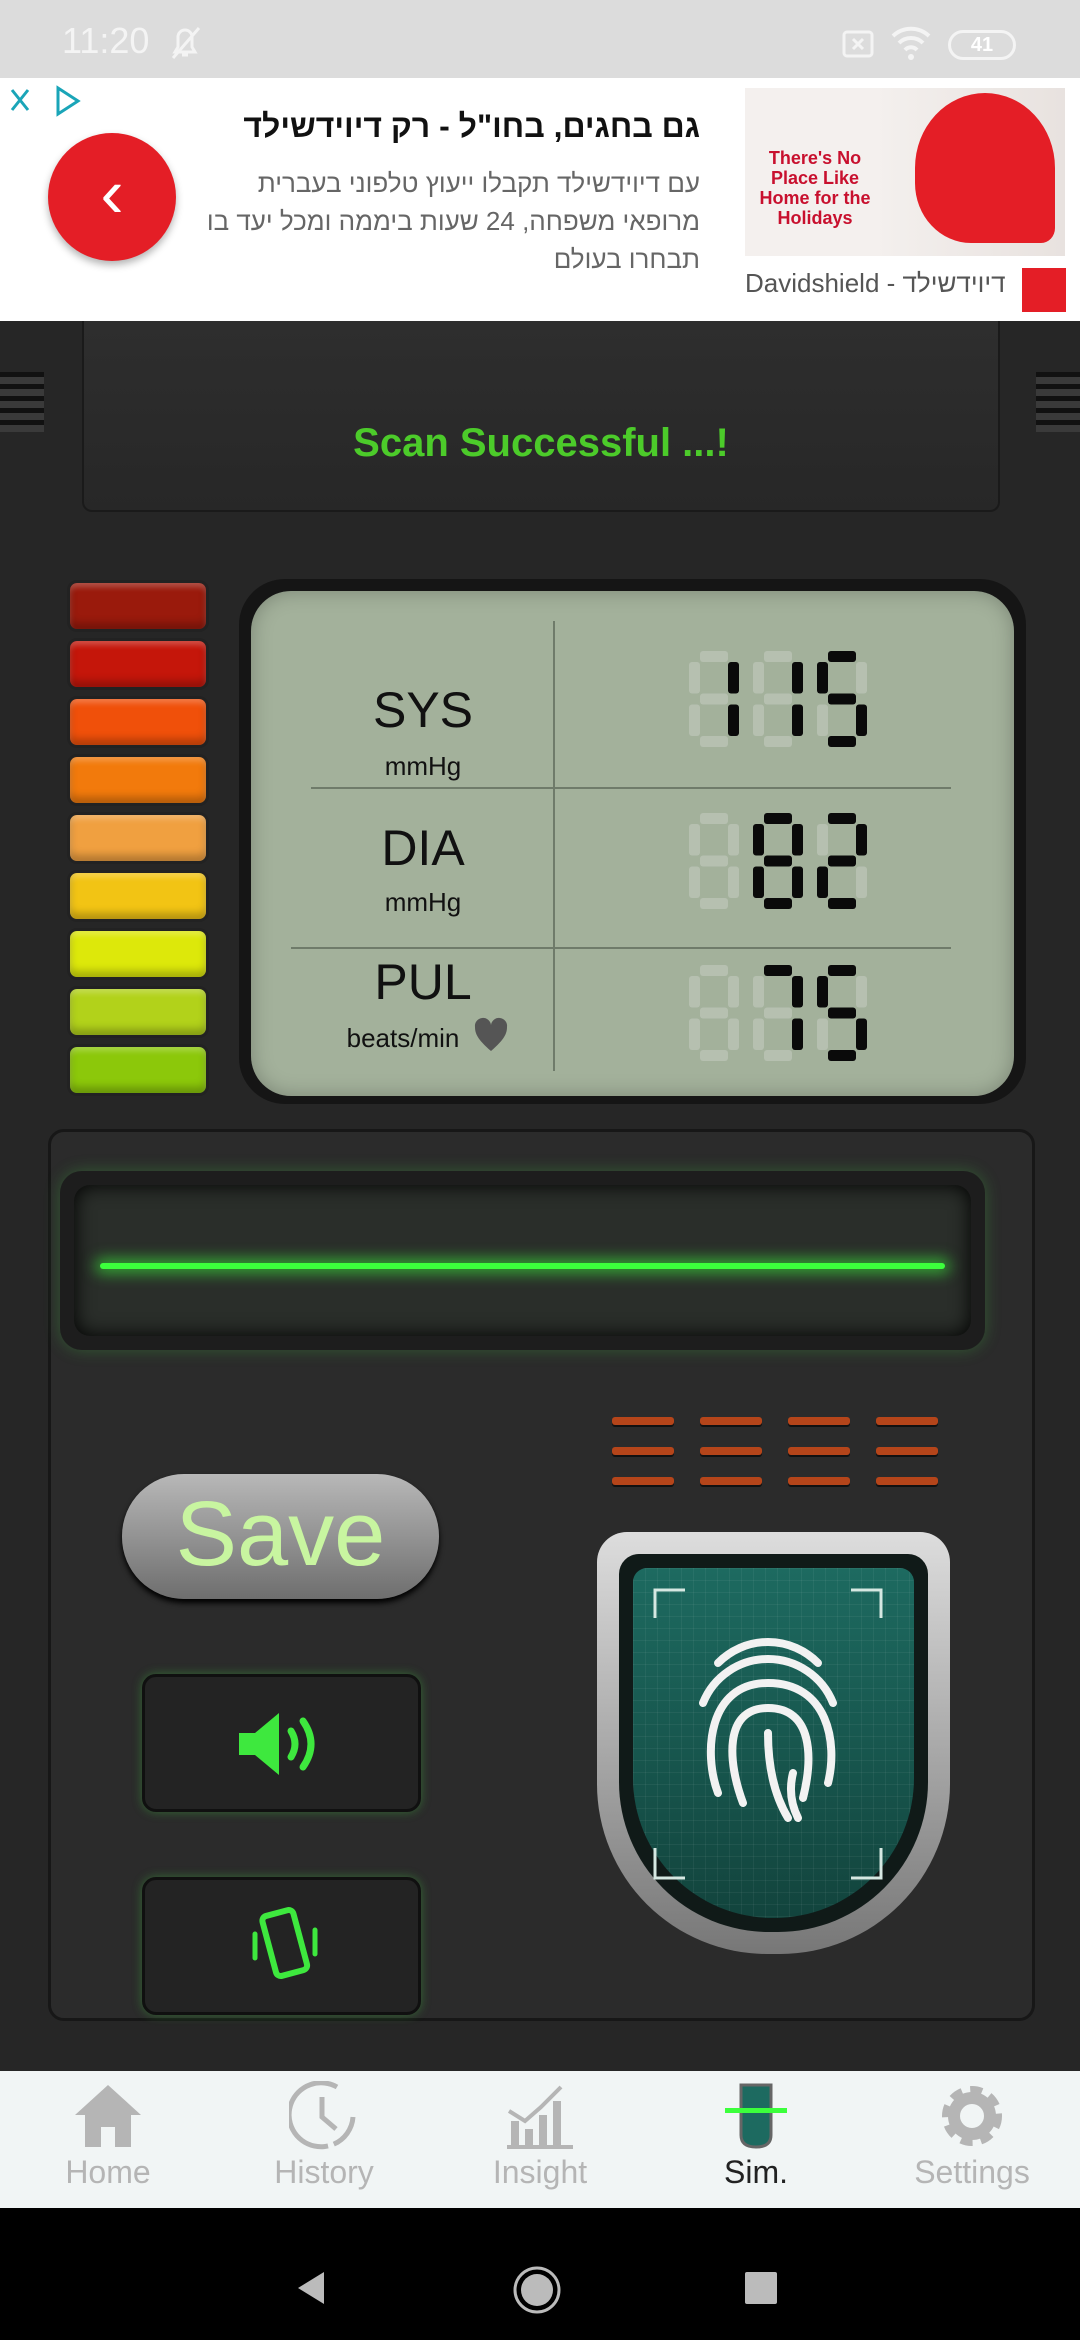 This screenshot has height=2340, width=1080. I want to click on vibrate-icon, so click(285, 1943).